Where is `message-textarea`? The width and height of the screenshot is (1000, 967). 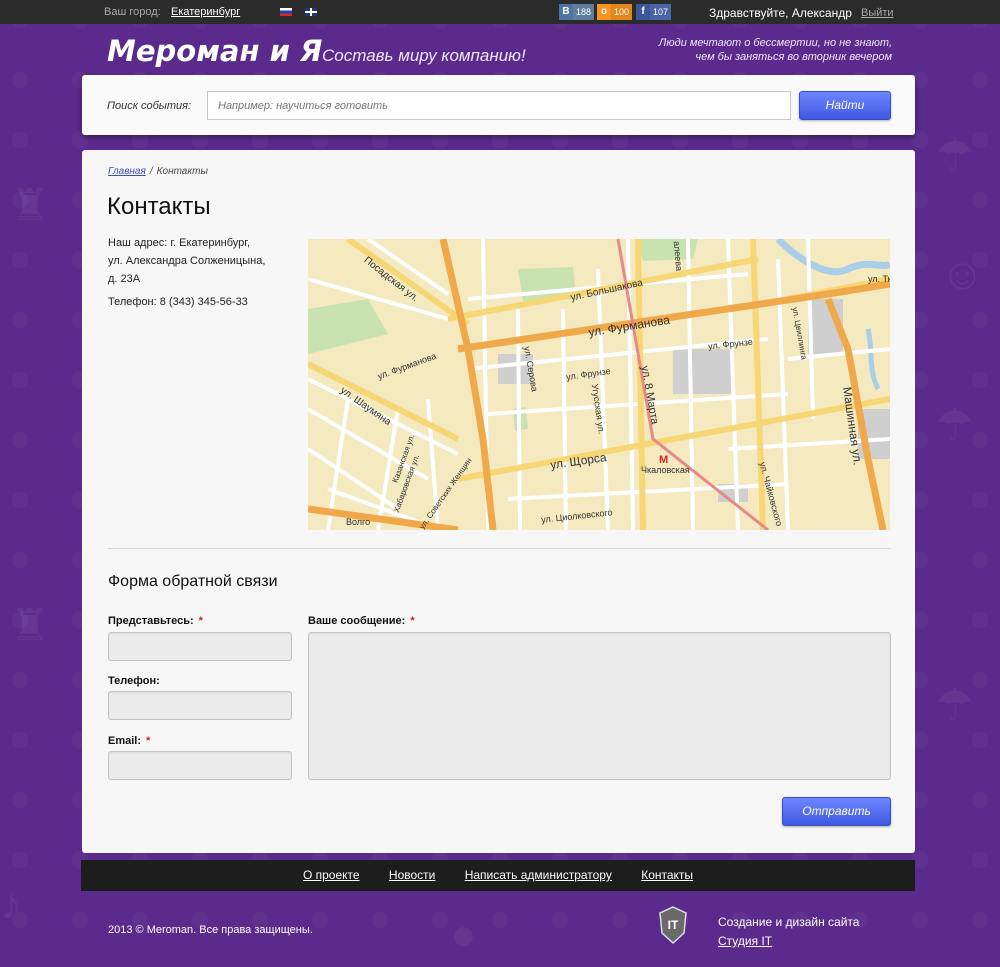
message-textarea is located at coordinates (599, 706).